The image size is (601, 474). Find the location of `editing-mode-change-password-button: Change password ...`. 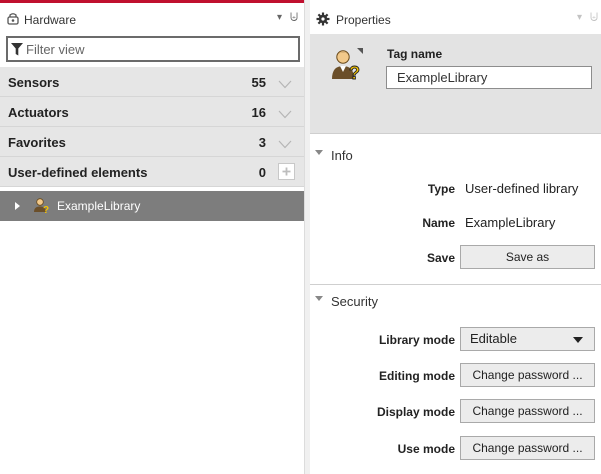

editing-mode-change-password-button: Change password ... is located at coordinates (527, 375).